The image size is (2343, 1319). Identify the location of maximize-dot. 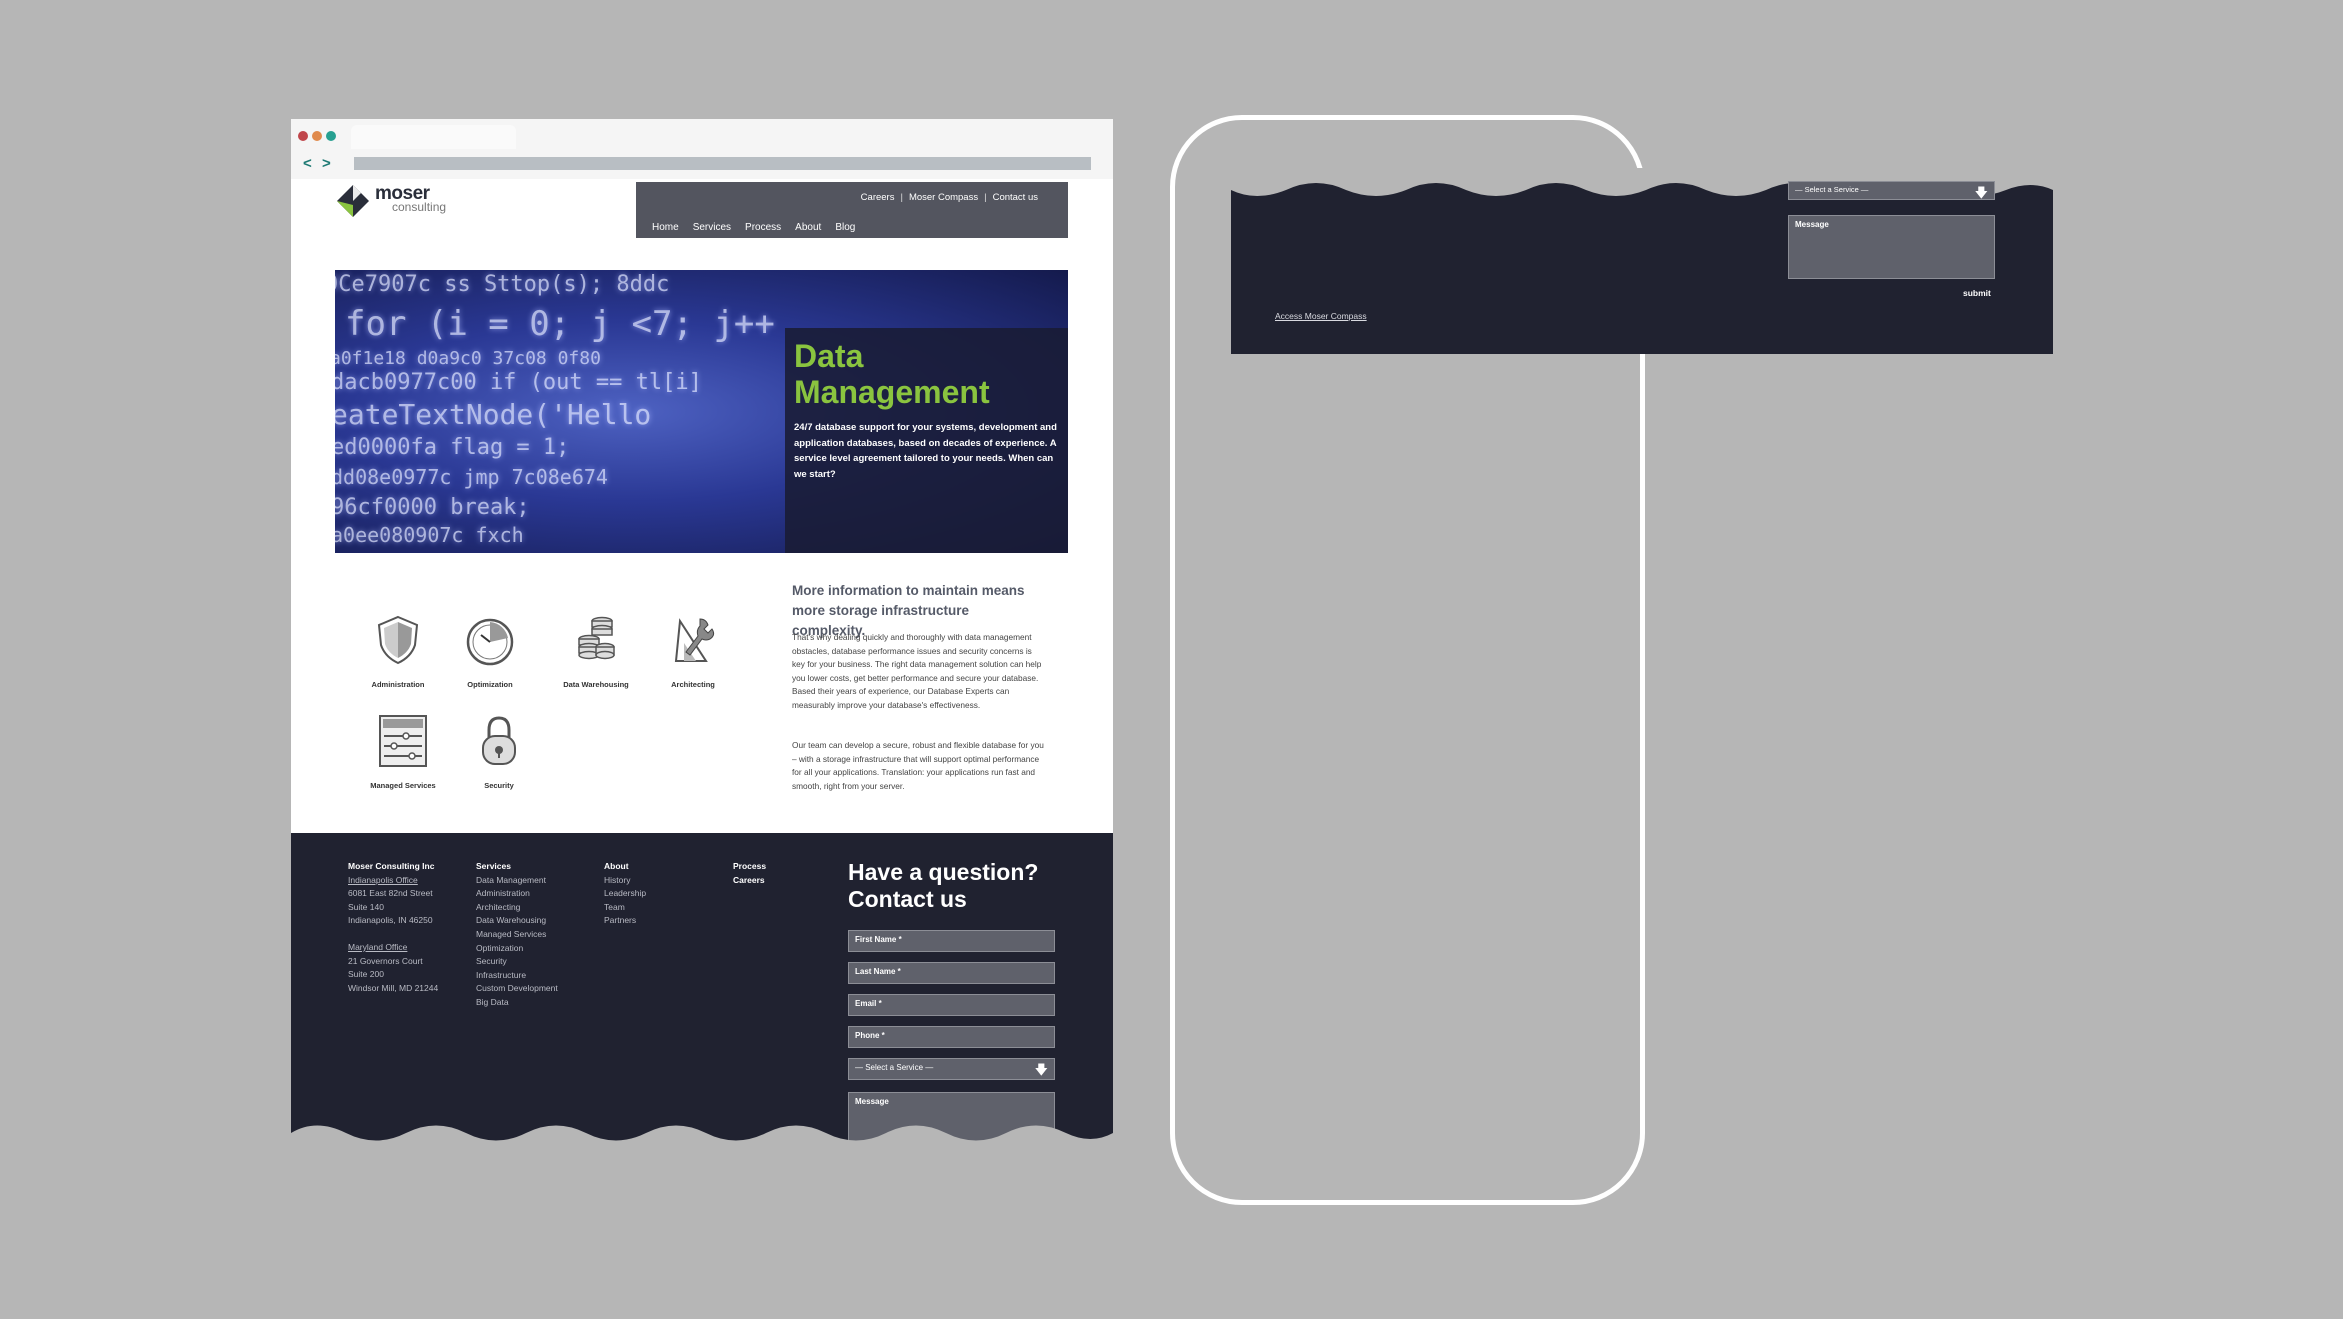
(331, 136).